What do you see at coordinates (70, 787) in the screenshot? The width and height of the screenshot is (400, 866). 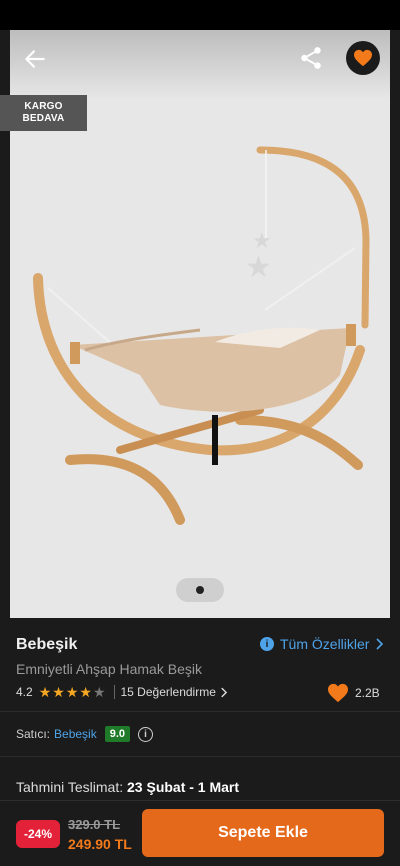 I see `delivery-label: Tahmini Teslimat:` at bounding box center [70, 787].